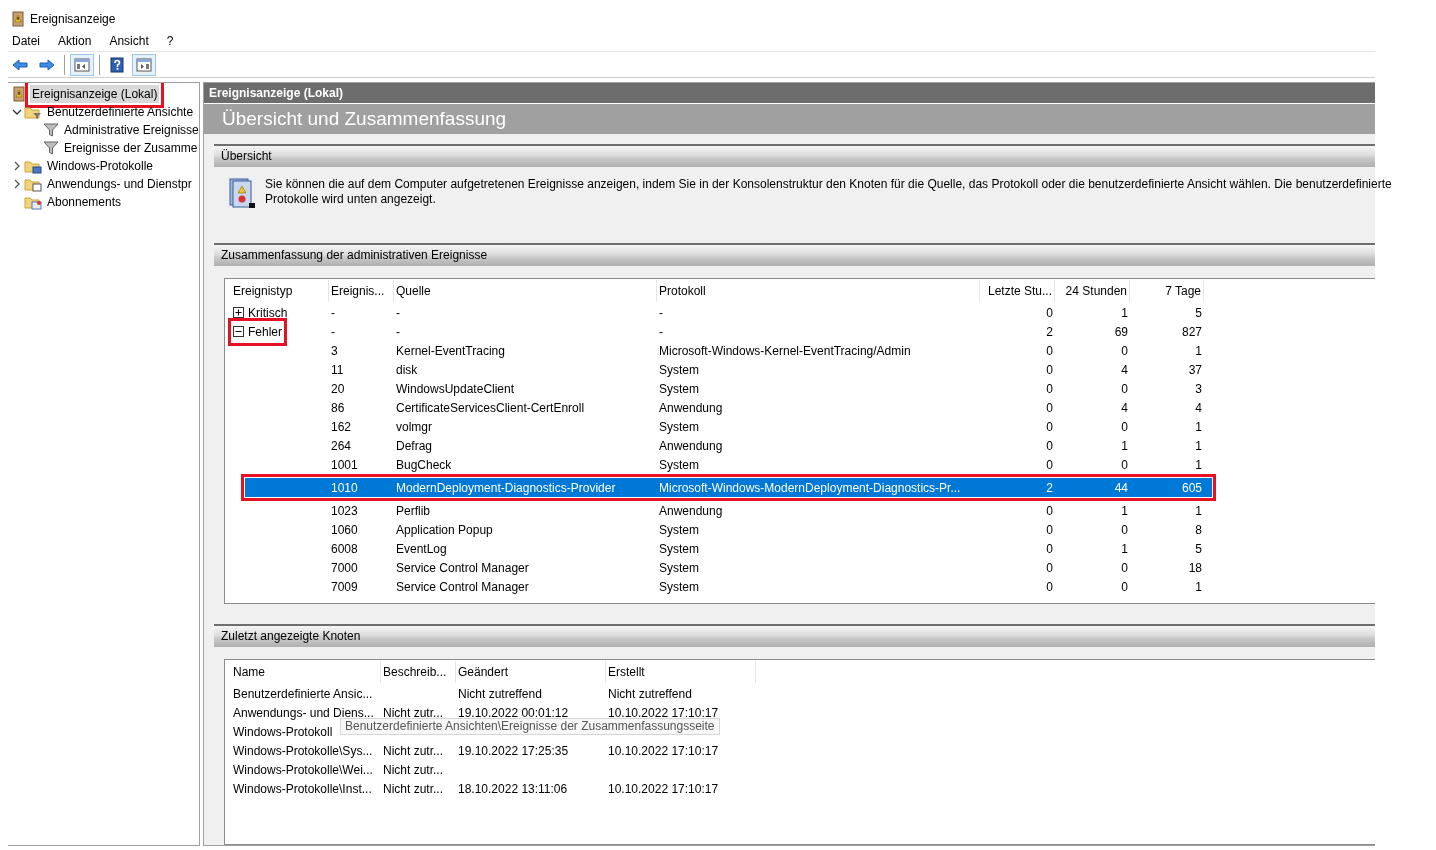 This screenshot has height=850, width=1436. Describe the element at coordinates (306, 672) in the screenshot. I see `column-header: Name` at that location.